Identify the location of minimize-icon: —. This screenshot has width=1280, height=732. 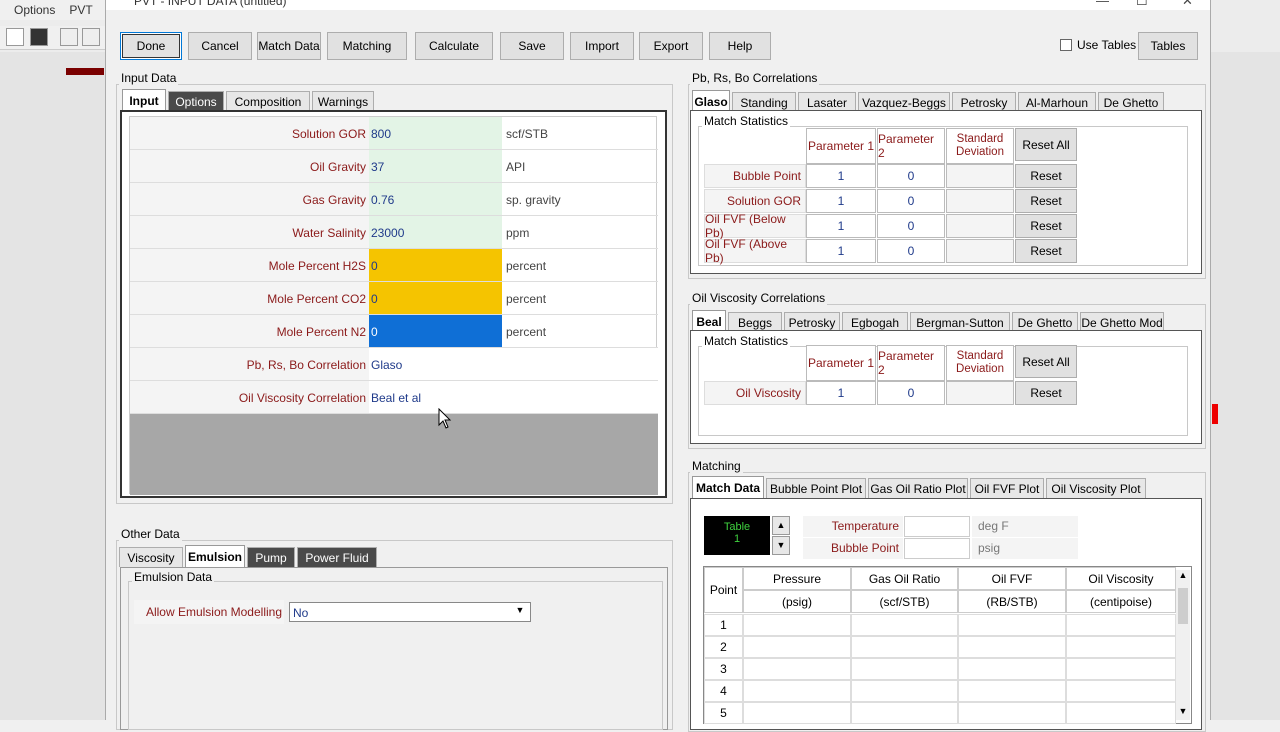
(1102, 4).